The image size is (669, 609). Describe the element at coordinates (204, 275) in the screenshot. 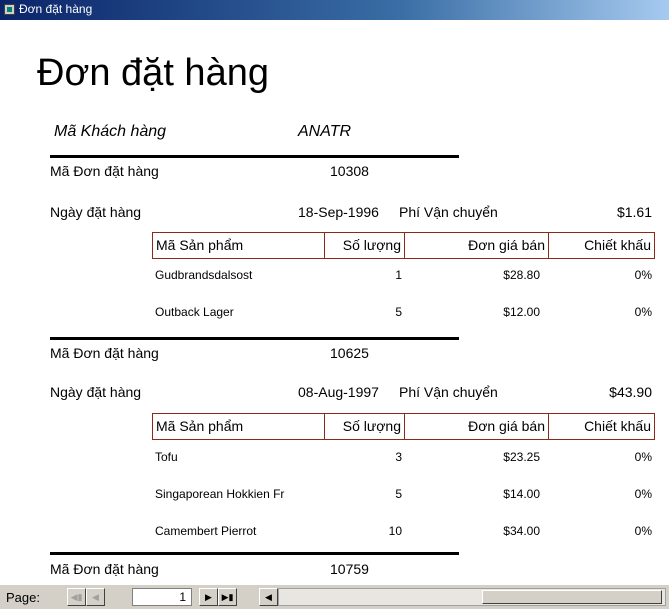

I see `item-product: Gudbrandsdalsost` at that location.